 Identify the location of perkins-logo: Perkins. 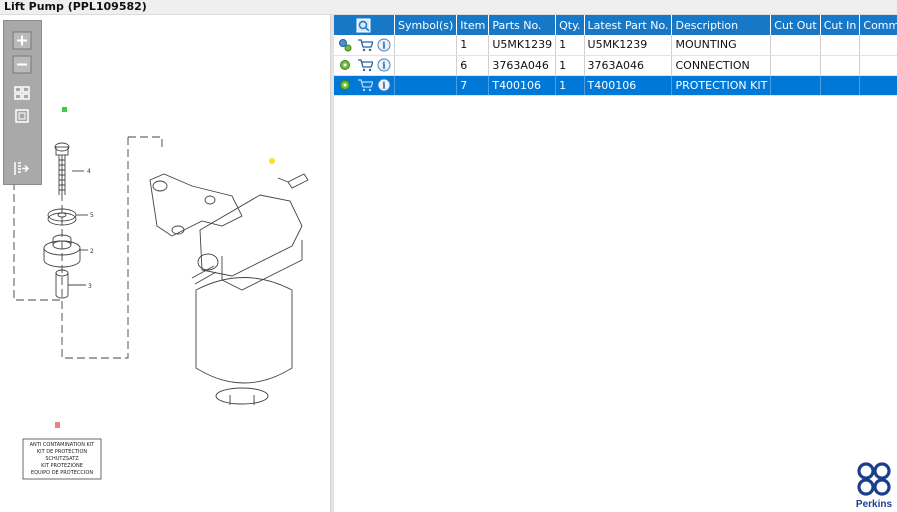
(874, 486).